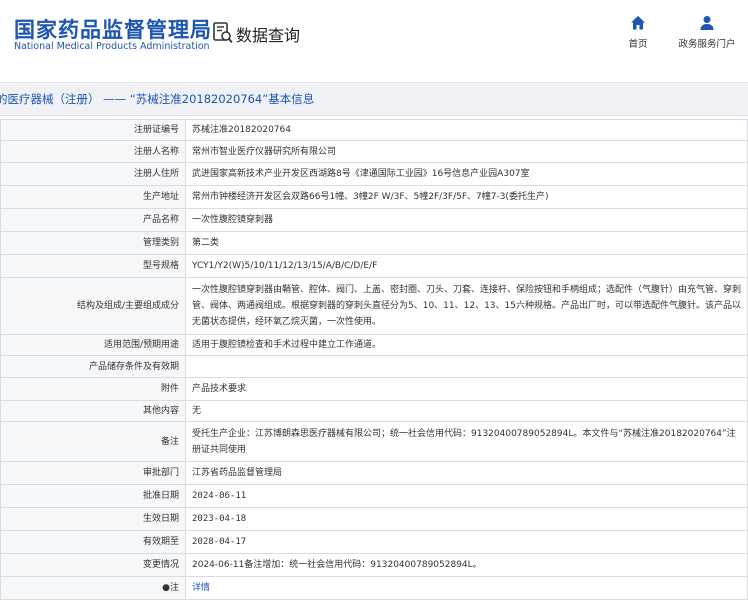 The height and width of the screenshot is (616, 748). Describe the element at coordinates (93, 565) in the screenshot. I see `row-label: 变更情况` at that location.